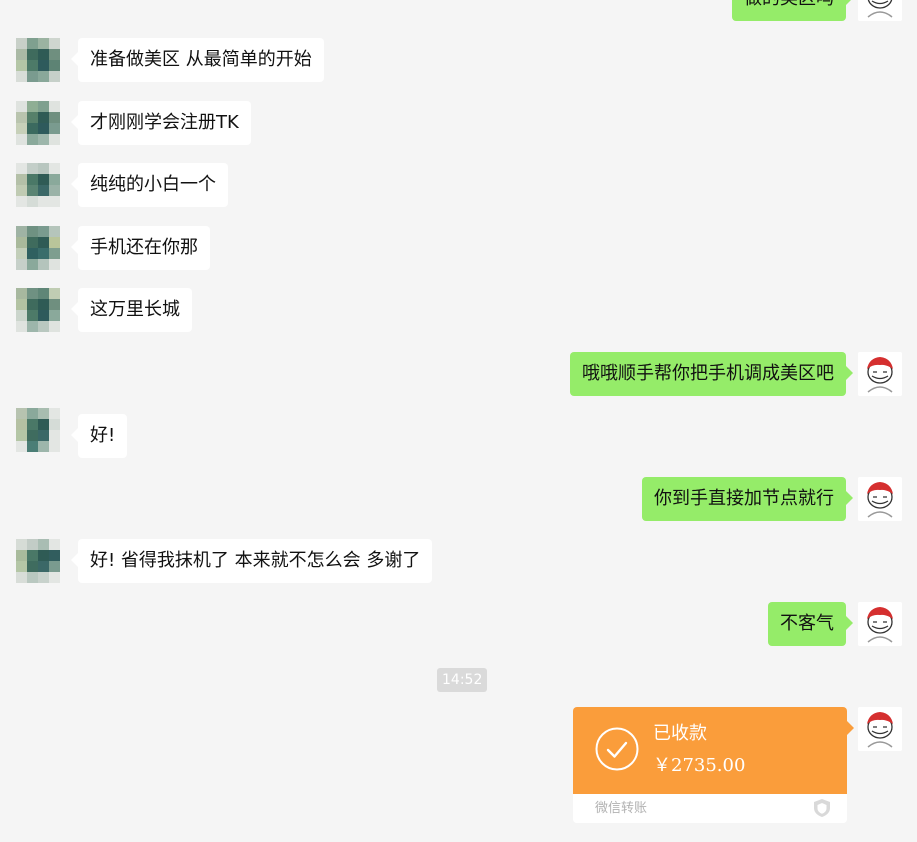 The width and height of the screenshot is (917, 842). I want to click on transfer-status: 已收款, so click(680, 733).